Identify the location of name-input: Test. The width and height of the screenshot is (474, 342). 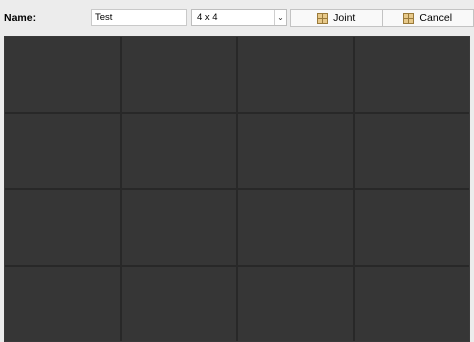
(139, 17).